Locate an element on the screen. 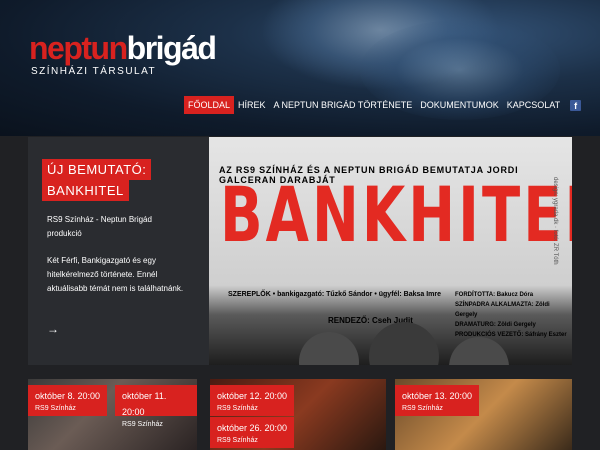 Image resolution: width=600 pixels, height=450 pixels. facebook-icon: f is located at coordinates (576, 105).